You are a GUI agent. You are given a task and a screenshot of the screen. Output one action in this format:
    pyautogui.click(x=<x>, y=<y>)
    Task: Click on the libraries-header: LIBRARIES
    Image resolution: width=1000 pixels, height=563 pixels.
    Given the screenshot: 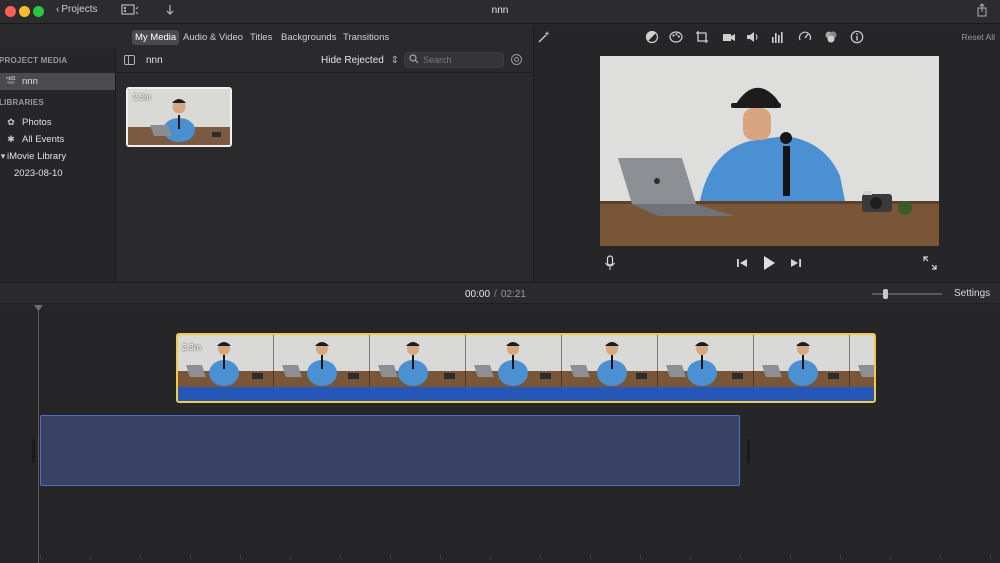 What is the action you would take?
    pyautogui.click(x=22, y=102)
    